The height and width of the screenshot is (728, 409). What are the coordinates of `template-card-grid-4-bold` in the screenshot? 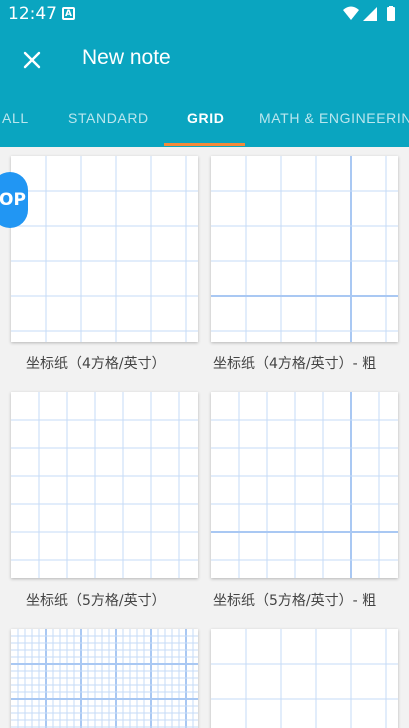 It's located at (304, 249).